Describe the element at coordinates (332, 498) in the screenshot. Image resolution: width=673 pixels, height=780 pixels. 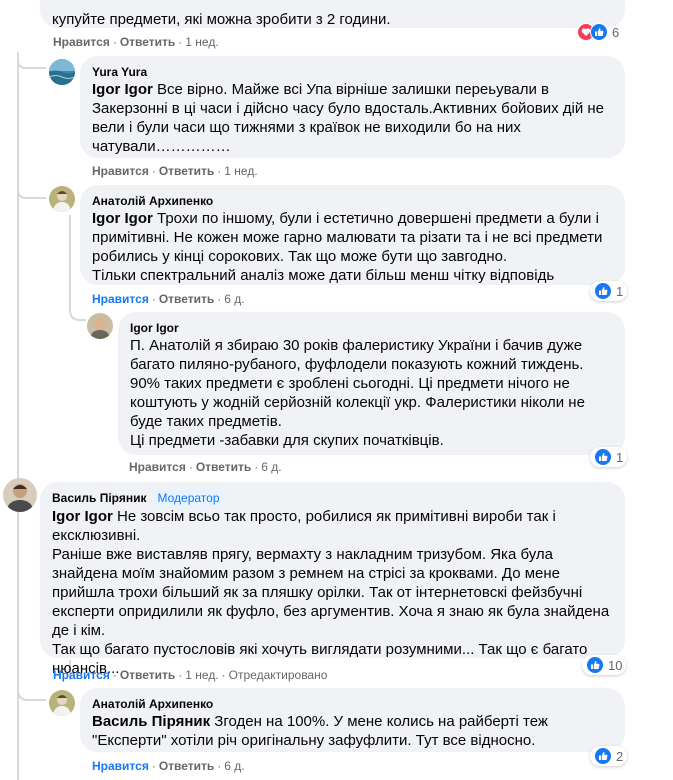
I see `comment-author: Василь Піряник Модератор` at that location.